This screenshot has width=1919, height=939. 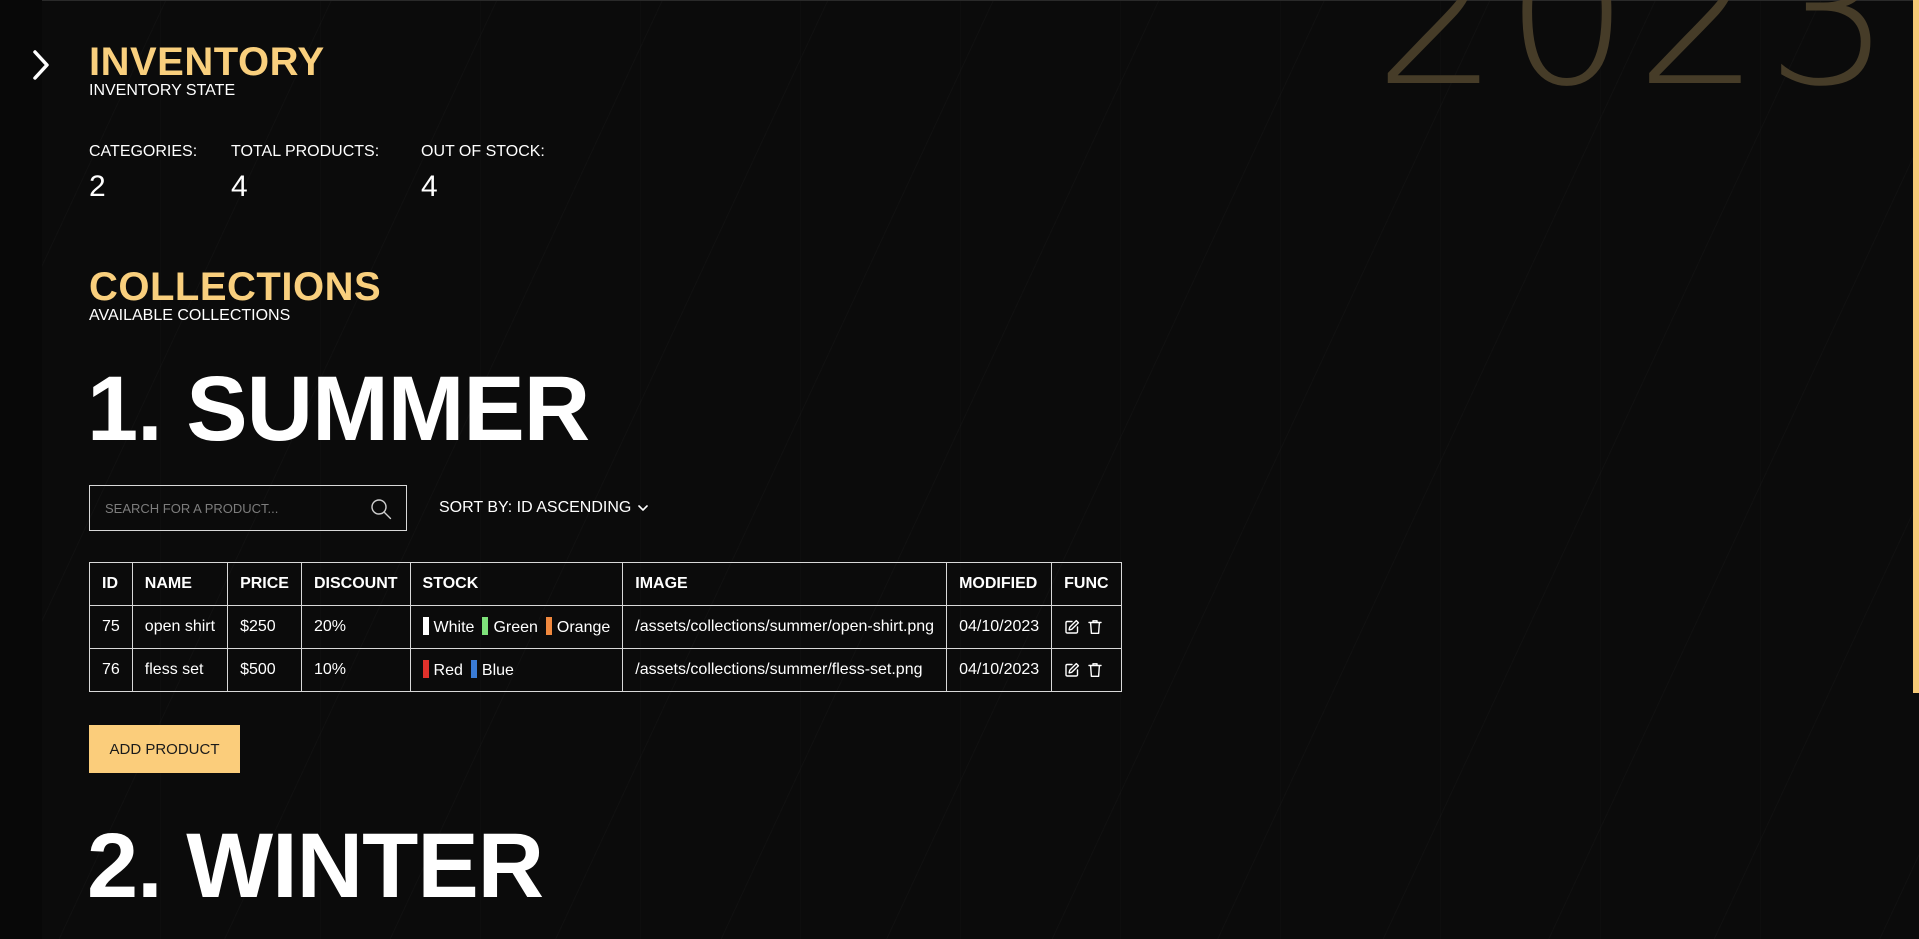 I want to click on cell-id: 75, so click(x=111, y=627).